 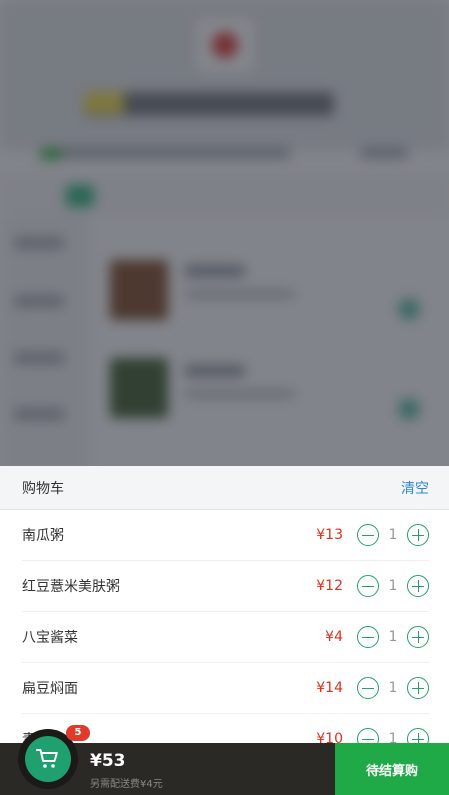 I want to click on cart-item-price: ¥4, so click(x=334, y=637).